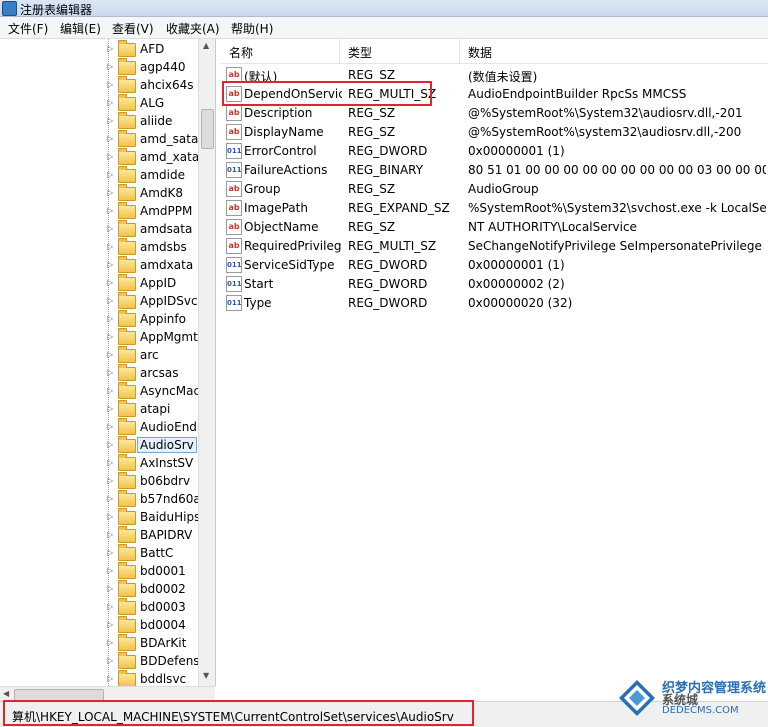 The width and height of the screenshot is (768, 727). What do you see at coordinates (170, 157) in the screenshot?
I see `tree-item-label: amd_xata` at bounding box center [170, 157].